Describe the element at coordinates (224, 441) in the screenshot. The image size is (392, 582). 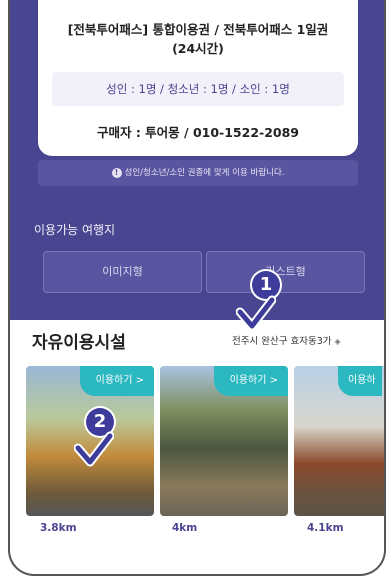
I see `facility-card: 이용하기 >` at that location.